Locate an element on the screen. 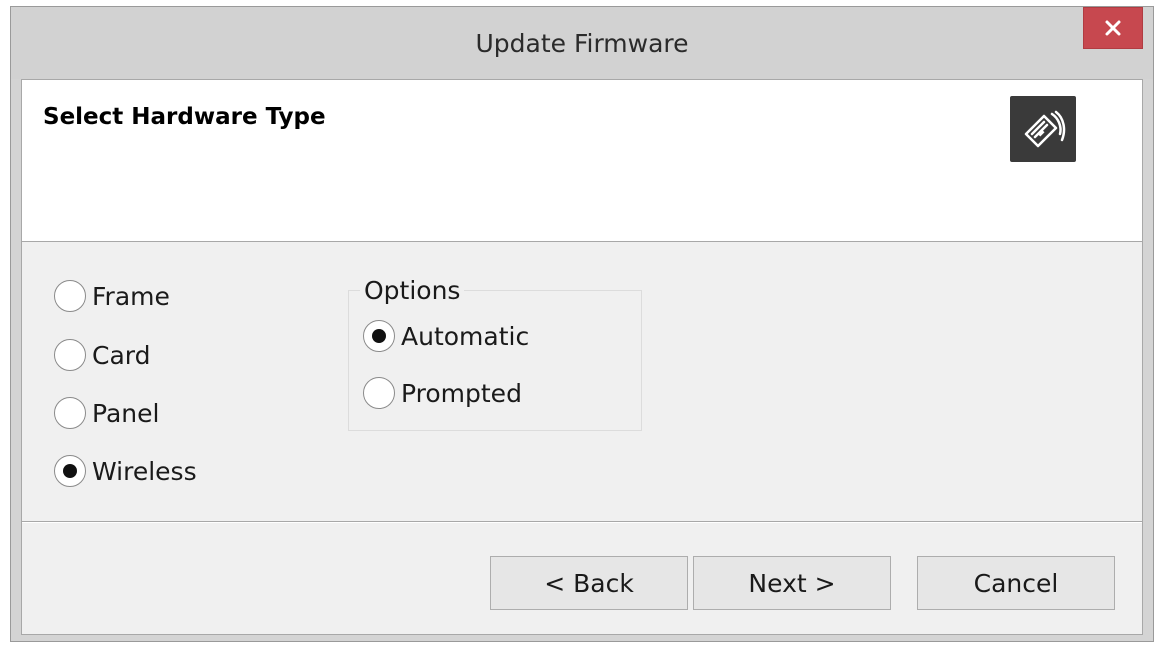  title-bar: Update Firmware is located at coordinates (582, 43).